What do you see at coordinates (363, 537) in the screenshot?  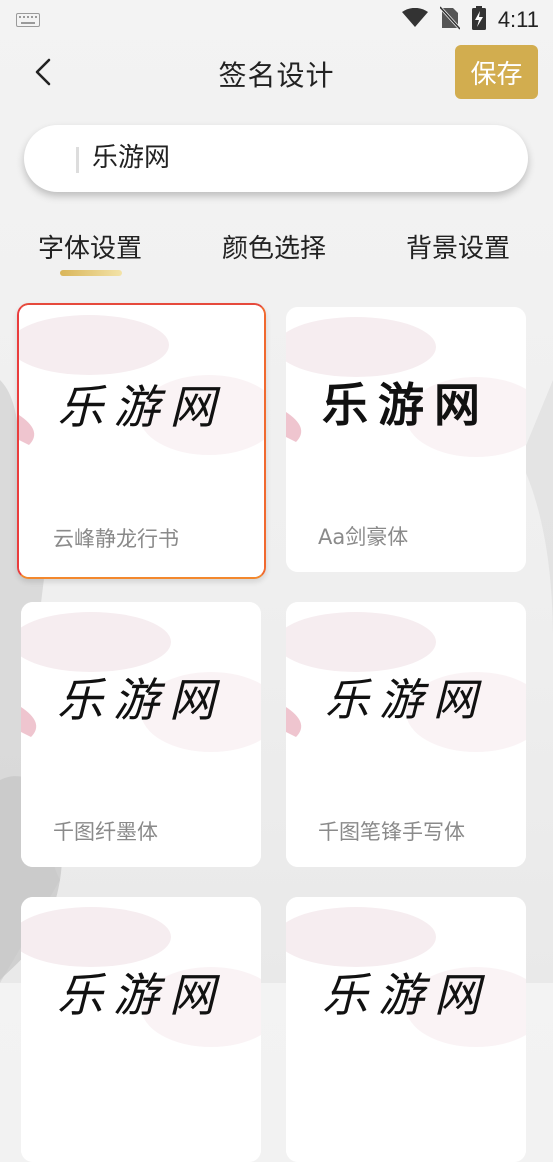 I see `font-name-label: Aa剑豪体` at bounding box center [363, 537].